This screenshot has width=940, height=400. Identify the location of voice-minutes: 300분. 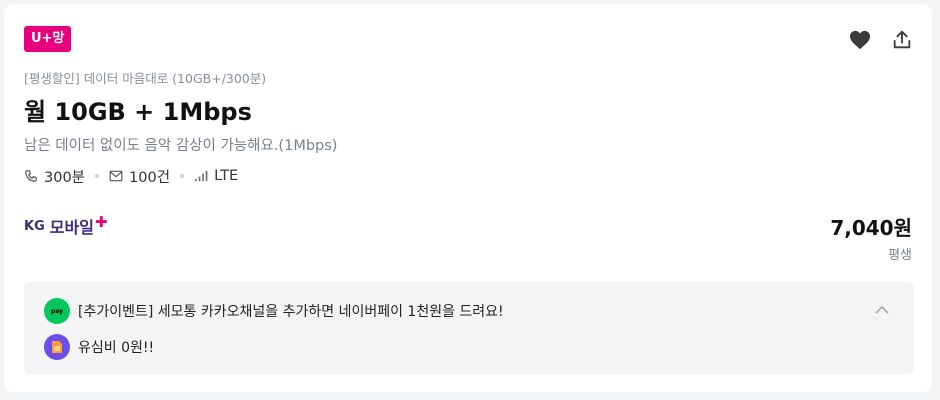
(65, 177).